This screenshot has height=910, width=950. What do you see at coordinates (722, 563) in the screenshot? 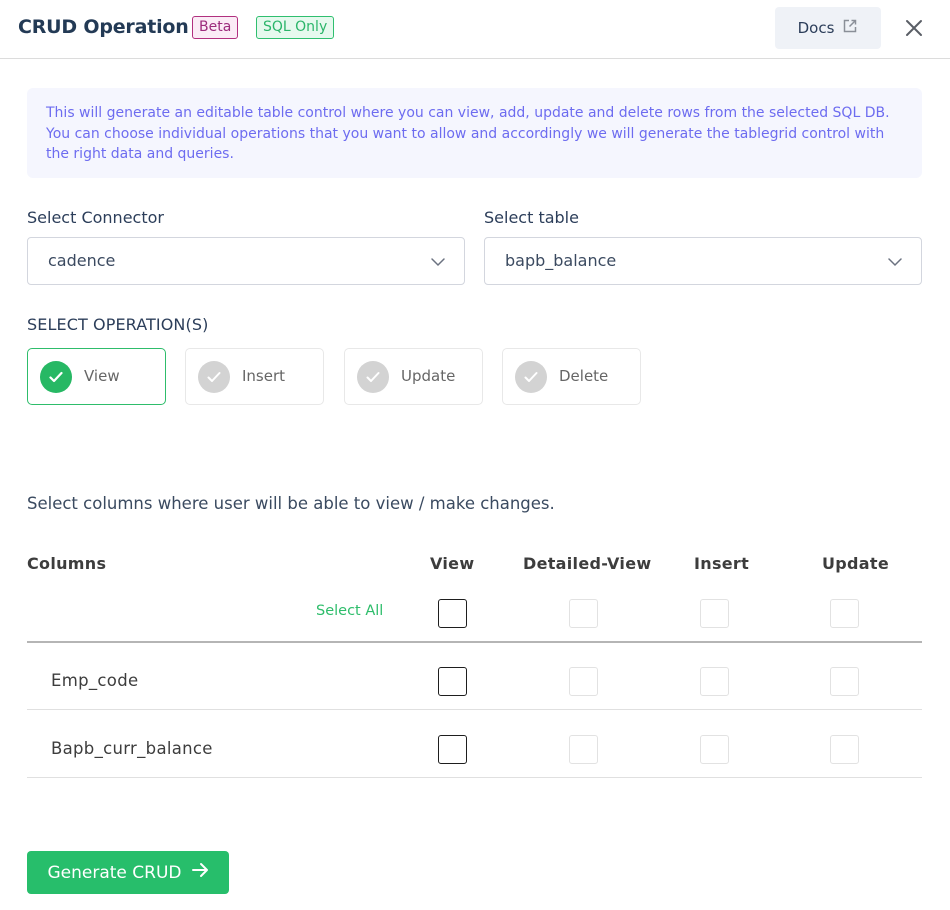
I see `header-insert: Insert` at bounding box center [722, 563].